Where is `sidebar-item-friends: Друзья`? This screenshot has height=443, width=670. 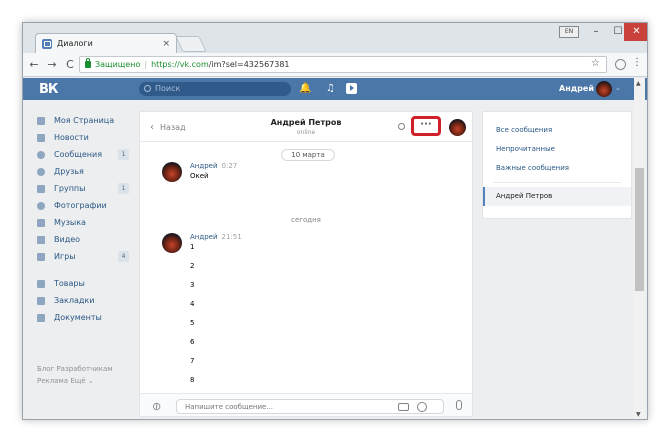
sidebar-item-friends: Друзья is located at coordinates (83, 171).